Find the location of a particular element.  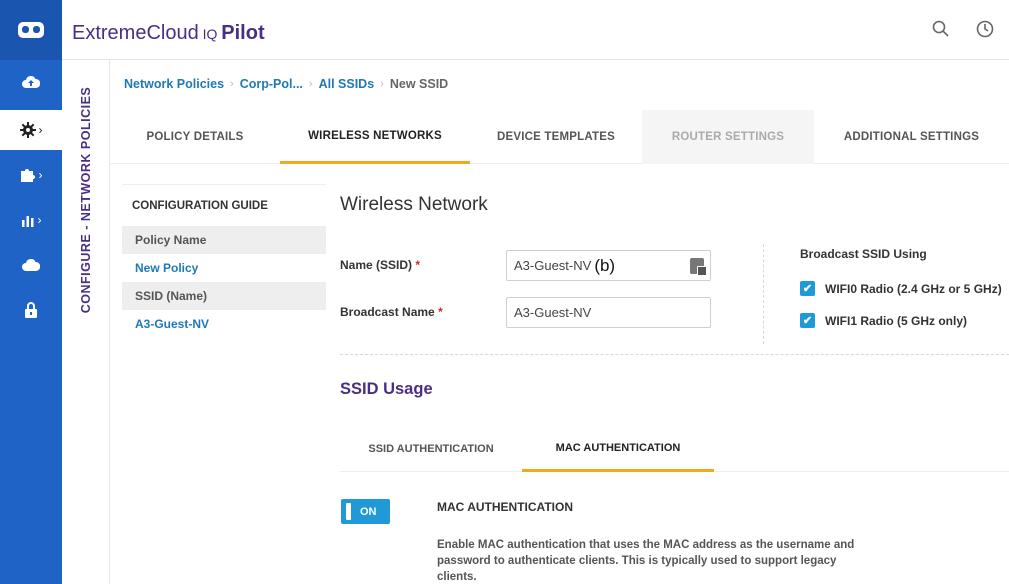

guide-value-policy-name: New Policy is located at coordinates (224, 268).